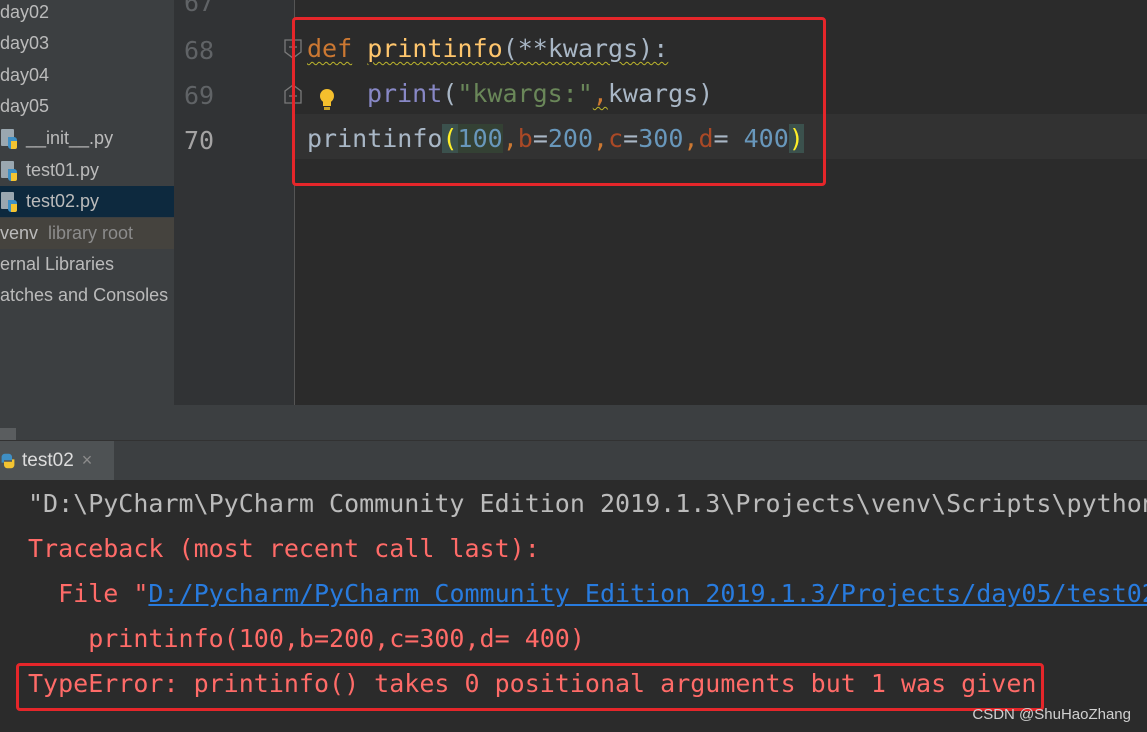  Describe the element at coordinates (63, 201) in the screenshot. I see `tree-item-label: test02.py` at that location.